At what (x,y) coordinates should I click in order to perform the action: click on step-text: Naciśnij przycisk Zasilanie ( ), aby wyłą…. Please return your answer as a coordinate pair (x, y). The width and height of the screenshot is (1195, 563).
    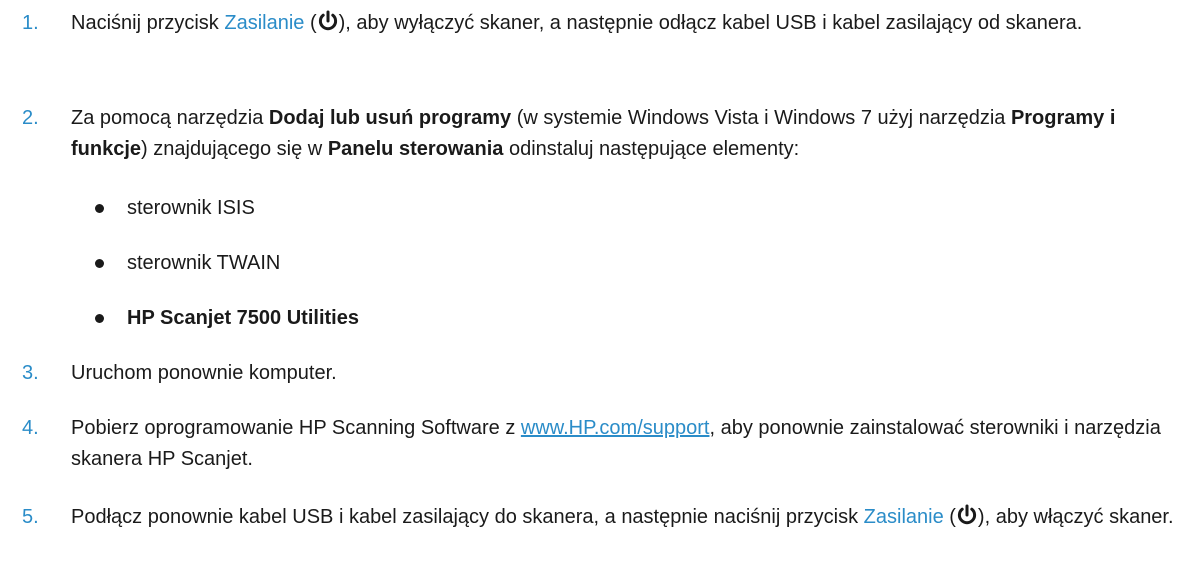
    Looking at the image, I should click on (623, 23).